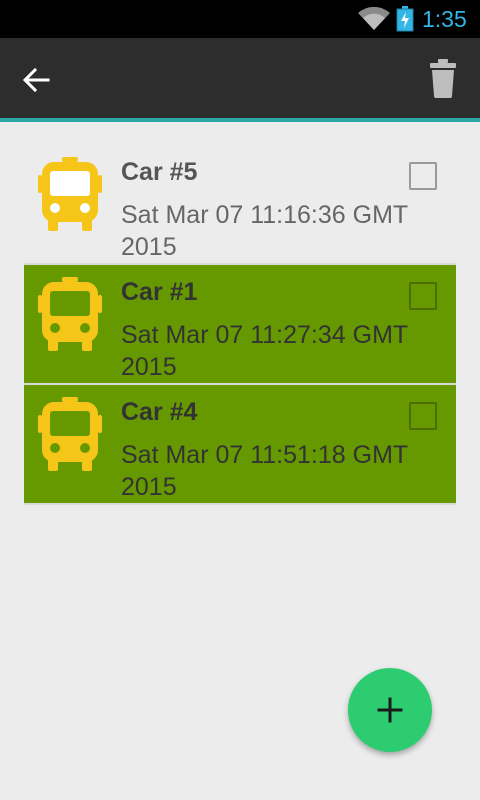 This screenshot has height=800, width=480. I want to click on app-bar-accent-line, so click(240, 120).